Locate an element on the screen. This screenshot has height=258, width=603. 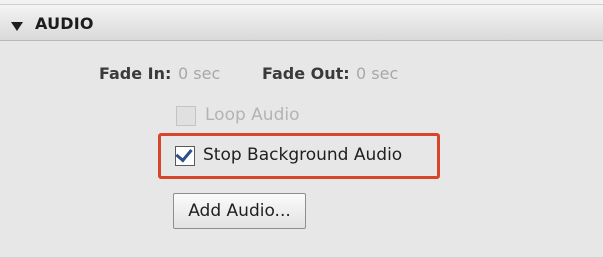
section-title: AUDIO is located at coordinates (64, 23).